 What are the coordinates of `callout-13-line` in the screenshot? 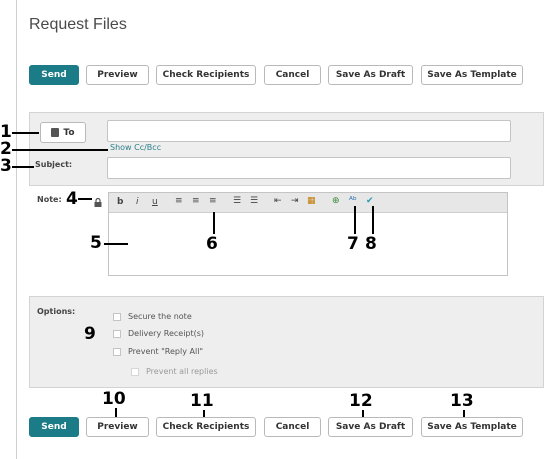 It's located at (464, 413).